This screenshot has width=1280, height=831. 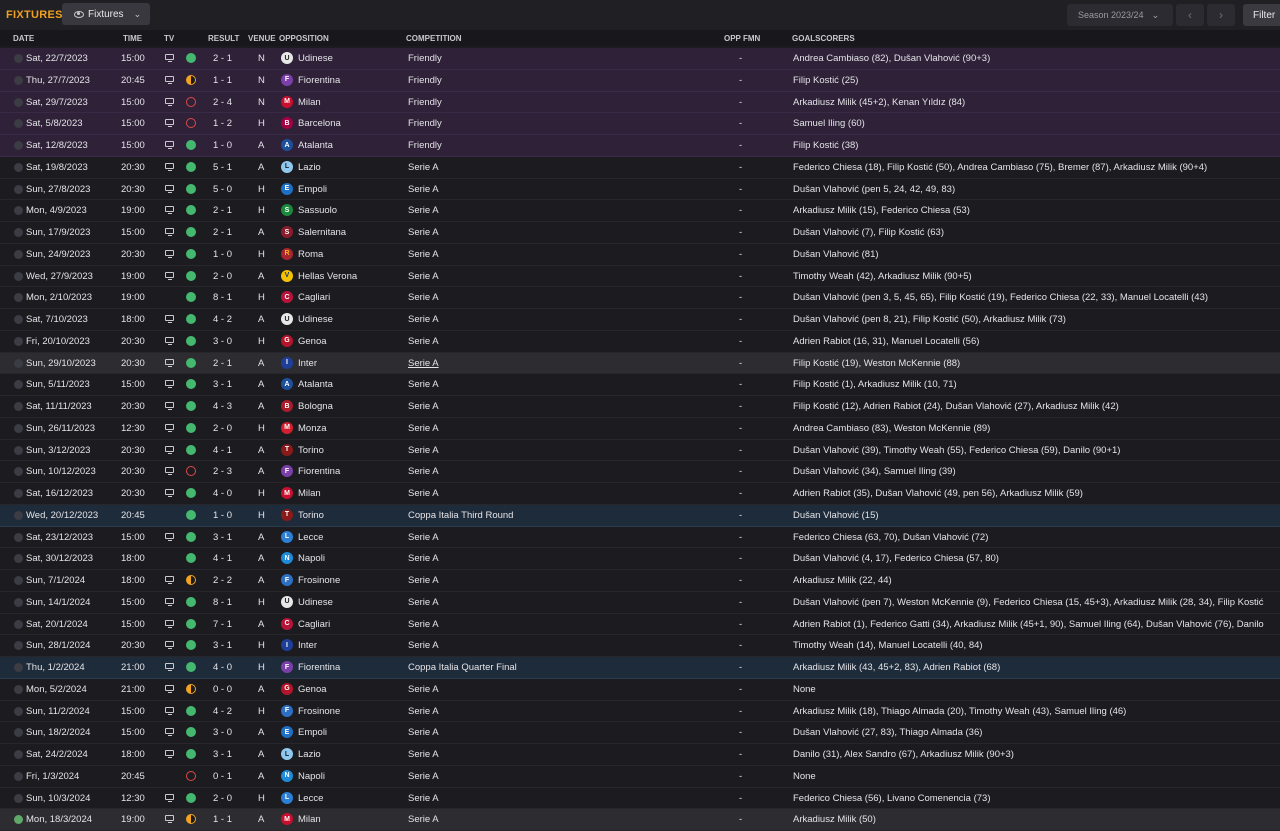 What do you see at coordinates (1221, 15) in the screenshot?
I see `next-season-button: ›` at bounding box center [1221, 15].